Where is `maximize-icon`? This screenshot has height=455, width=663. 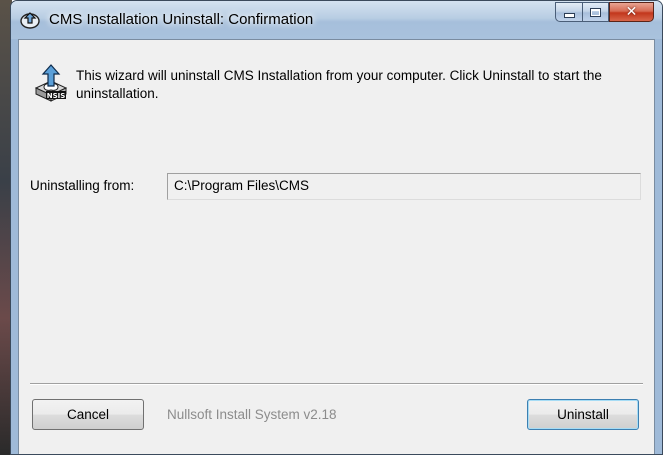
maximize-icon is located at coordinates (595, 12).